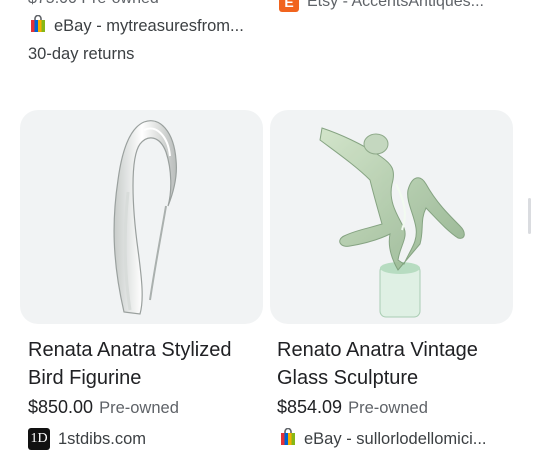 The height and width of the screenshot is (451, 533). I want to click on returns-text: 30-day returns, so click(81, 54).